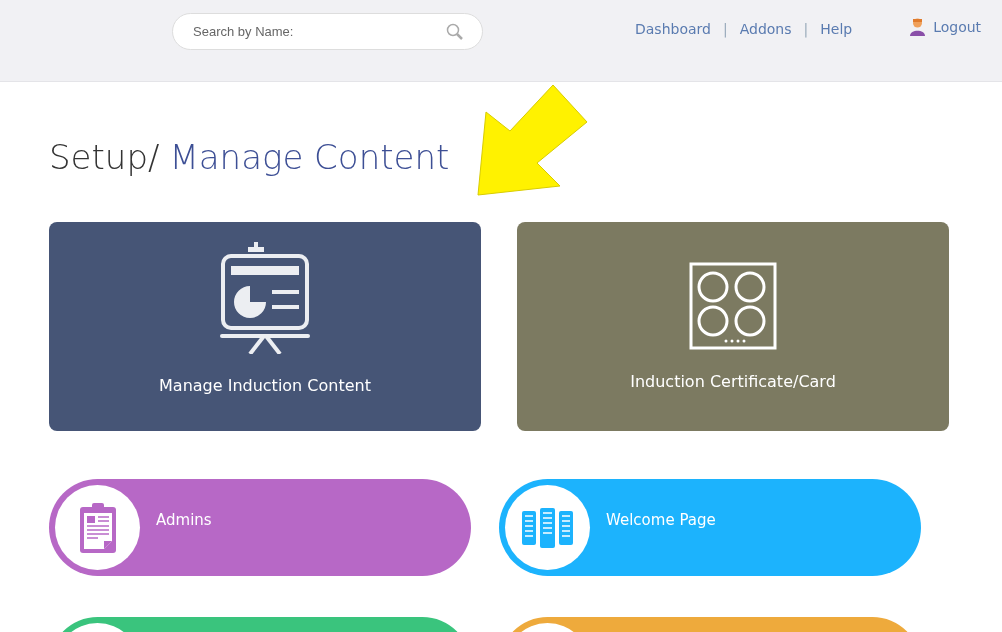 The height and width of the screenshot is (632, 1002). What do you see at coordinates (260, 527) in the screenshot?
I see `menu-tile: Admins` at bounding box center [260, 527].